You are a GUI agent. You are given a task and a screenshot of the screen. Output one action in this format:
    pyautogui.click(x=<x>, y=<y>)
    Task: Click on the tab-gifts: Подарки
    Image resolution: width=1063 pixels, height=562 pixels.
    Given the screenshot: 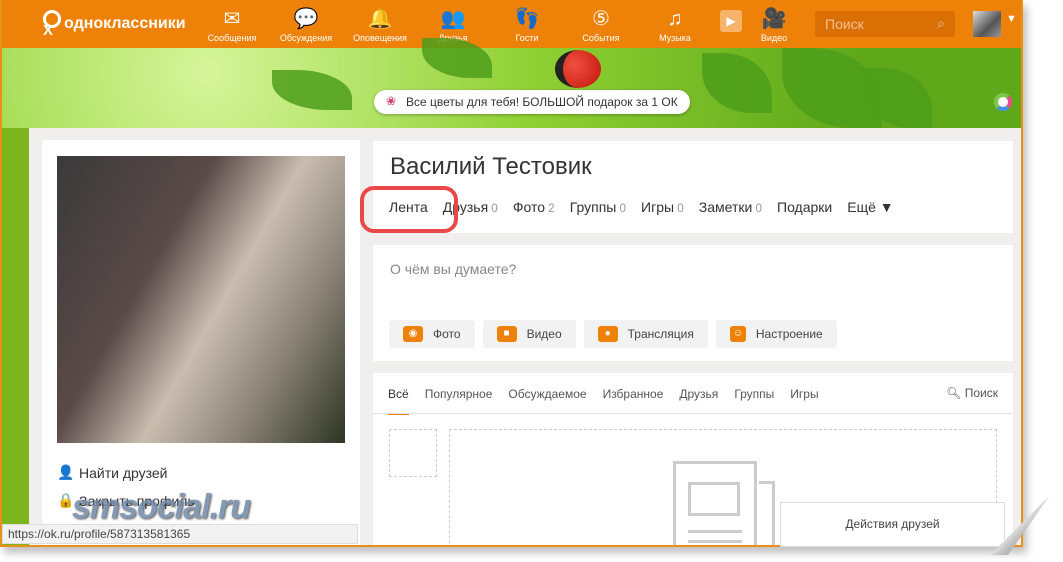 What is the action you would take?
    pyautogui.click(x=804, y=207)
    